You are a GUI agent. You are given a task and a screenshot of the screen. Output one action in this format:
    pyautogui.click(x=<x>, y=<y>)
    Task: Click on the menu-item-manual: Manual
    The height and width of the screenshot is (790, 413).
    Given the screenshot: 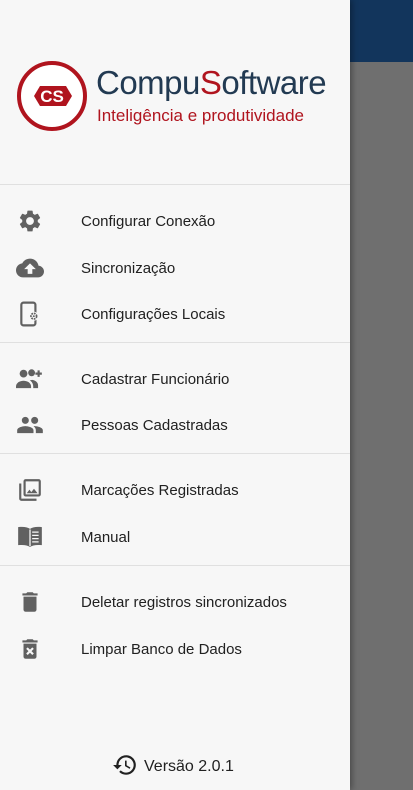 What is the action you would take?
    pyautogui.click(x=175, y=537)
    